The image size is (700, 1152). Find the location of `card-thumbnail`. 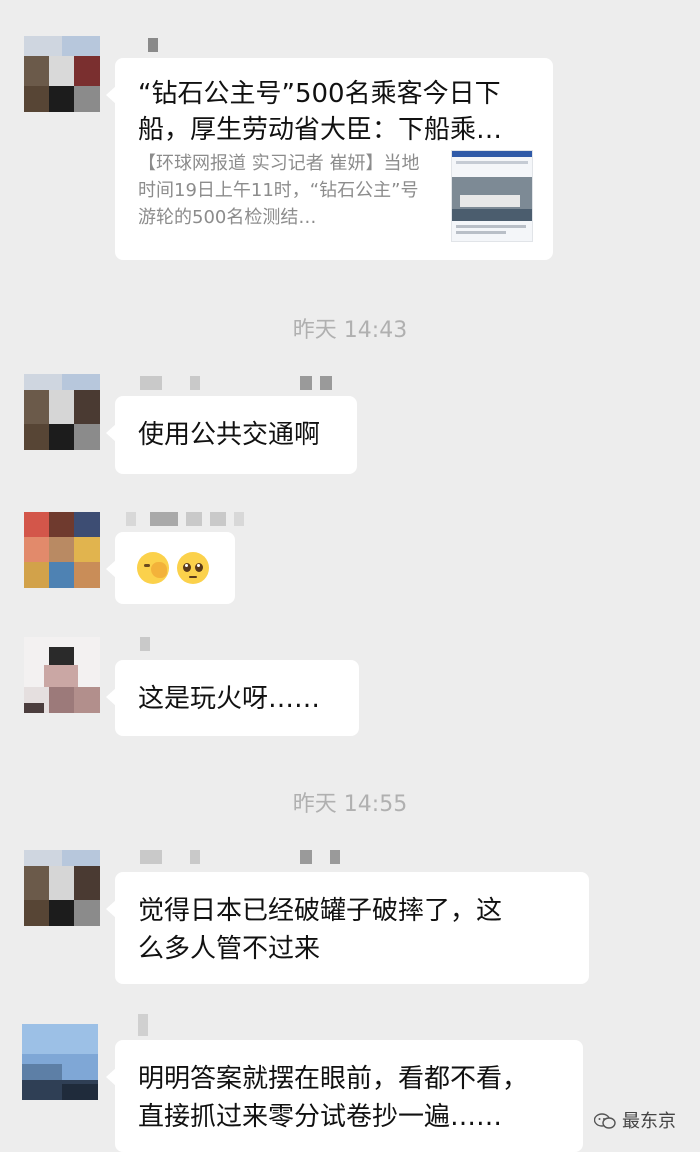

card-thumbnail is located at coordinates (492, 196).